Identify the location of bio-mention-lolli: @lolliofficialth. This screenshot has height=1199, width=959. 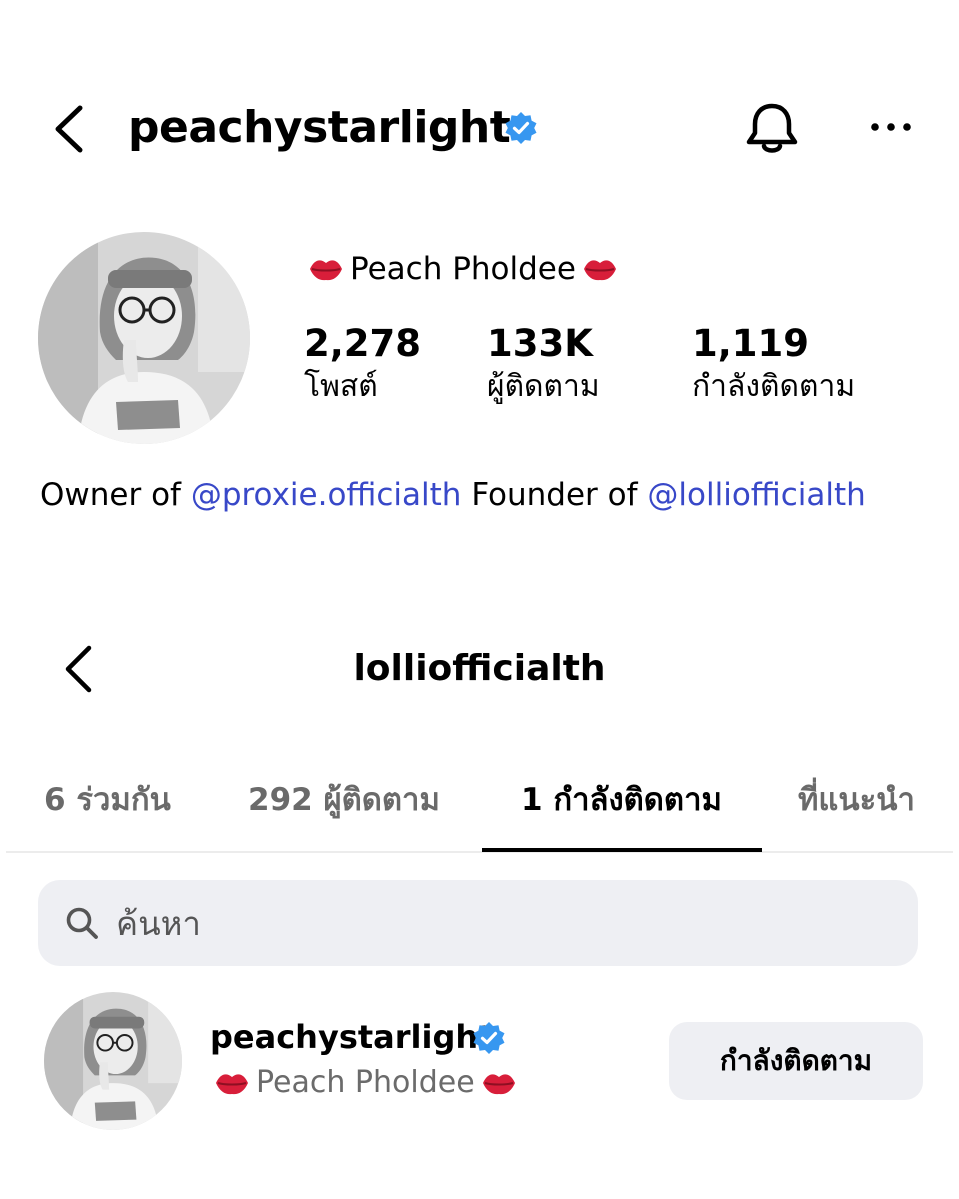
(756, 495).